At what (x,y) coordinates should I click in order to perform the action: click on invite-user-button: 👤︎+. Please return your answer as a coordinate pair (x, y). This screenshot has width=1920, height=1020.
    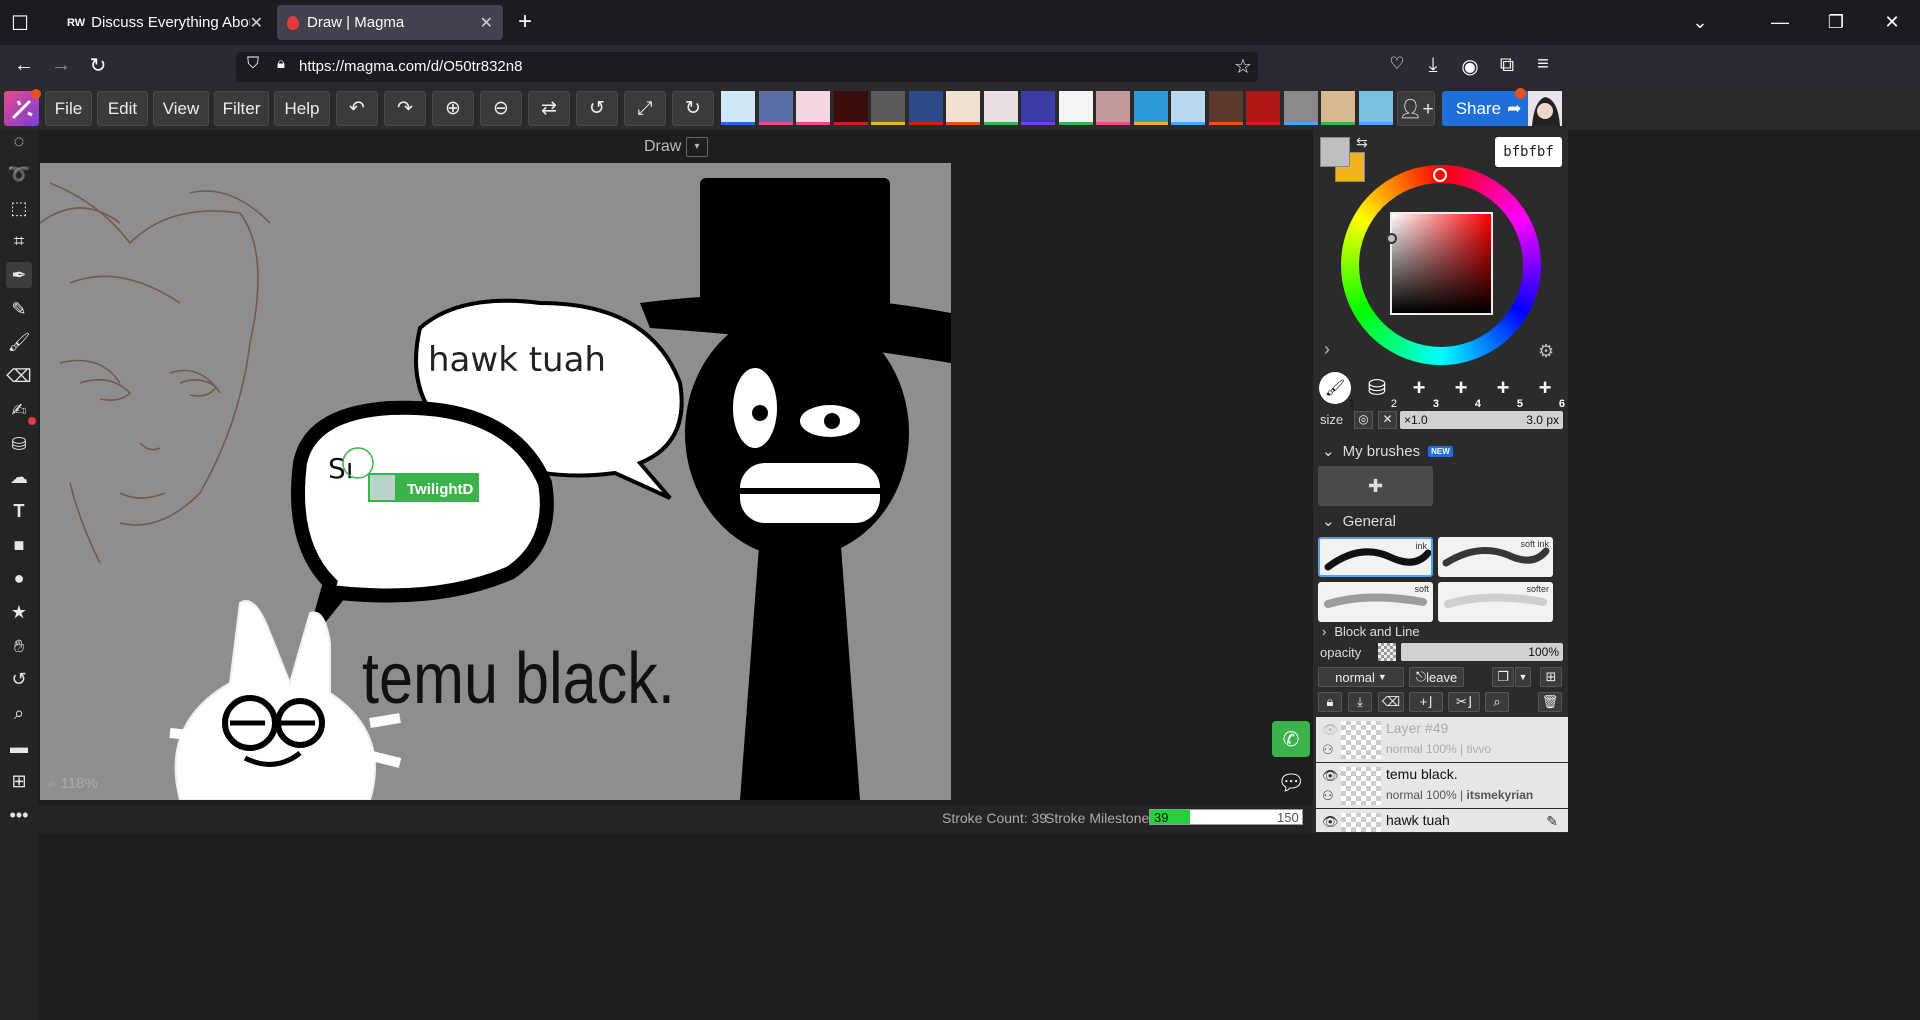
    Looking at the image, I should click on (1416, 108).